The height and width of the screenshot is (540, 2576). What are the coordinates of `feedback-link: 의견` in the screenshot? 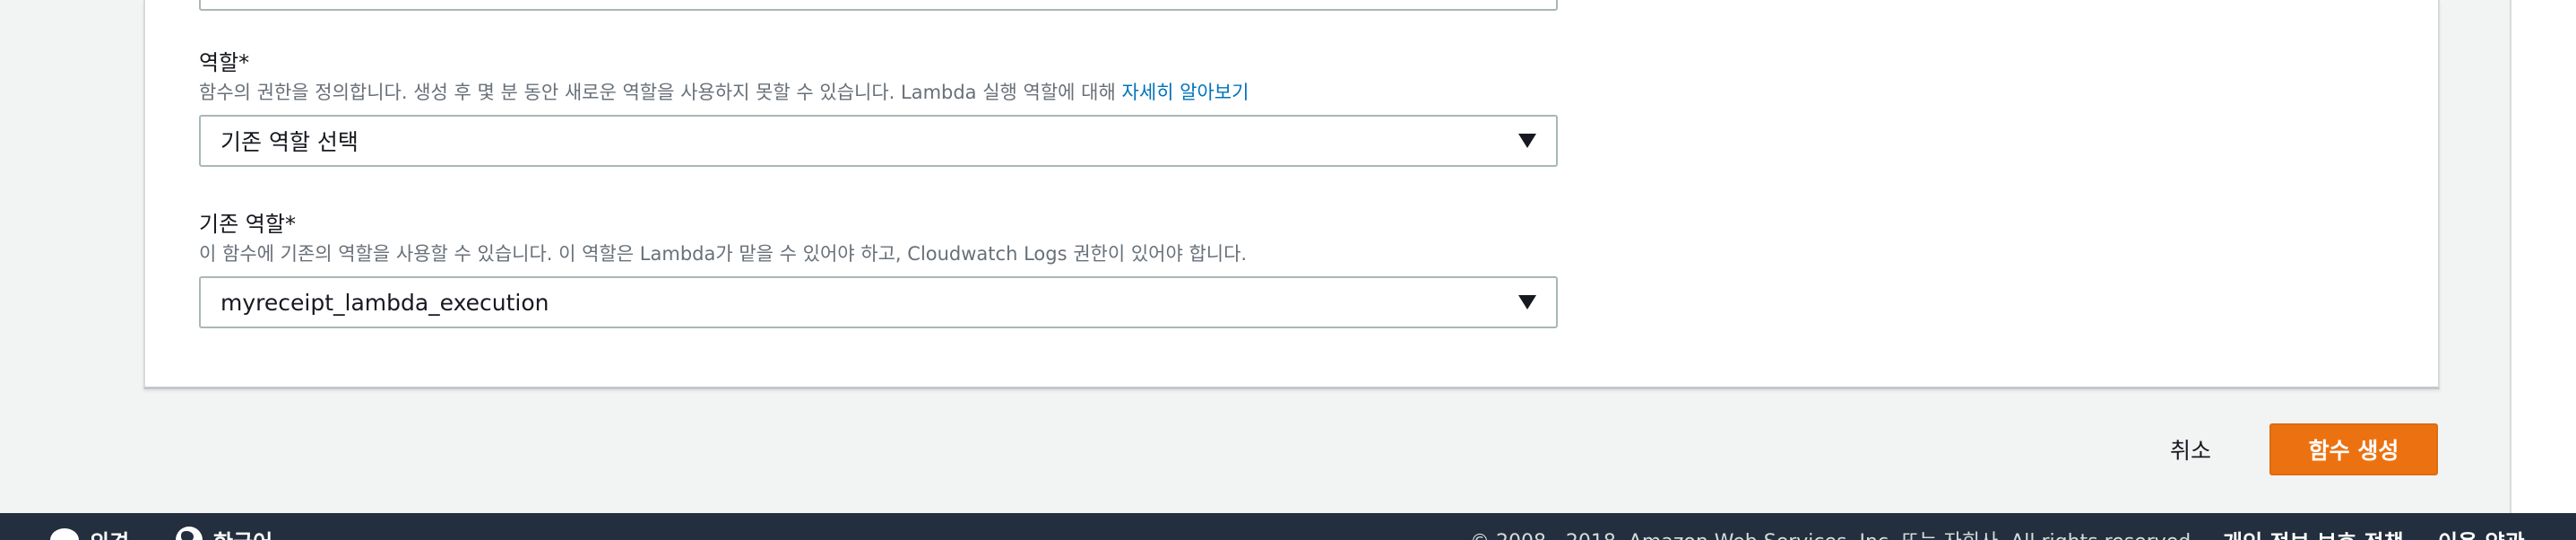 It's located at (89, 531).